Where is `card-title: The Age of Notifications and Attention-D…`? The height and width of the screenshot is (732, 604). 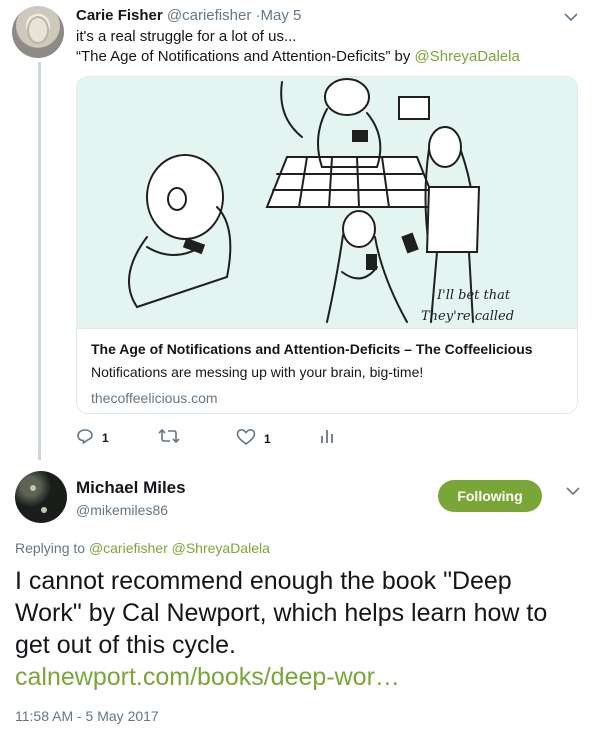 card-title: The Age of Notifications and Attention-D… is located at coordinates (327, 349).